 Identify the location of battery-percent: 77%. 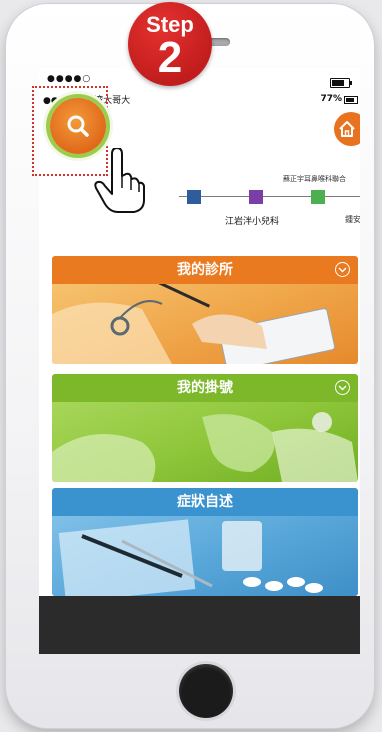
(331, 99).